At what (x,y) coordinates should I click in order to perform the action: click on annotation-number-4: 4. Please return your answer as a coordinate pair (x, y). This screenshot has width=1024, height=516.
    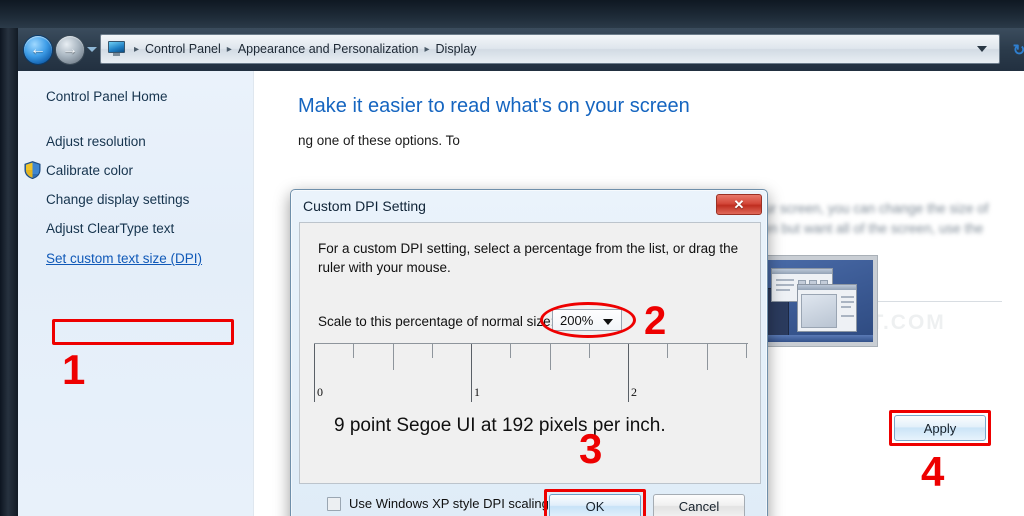
    Looking at the image, I should click on (933, 471).